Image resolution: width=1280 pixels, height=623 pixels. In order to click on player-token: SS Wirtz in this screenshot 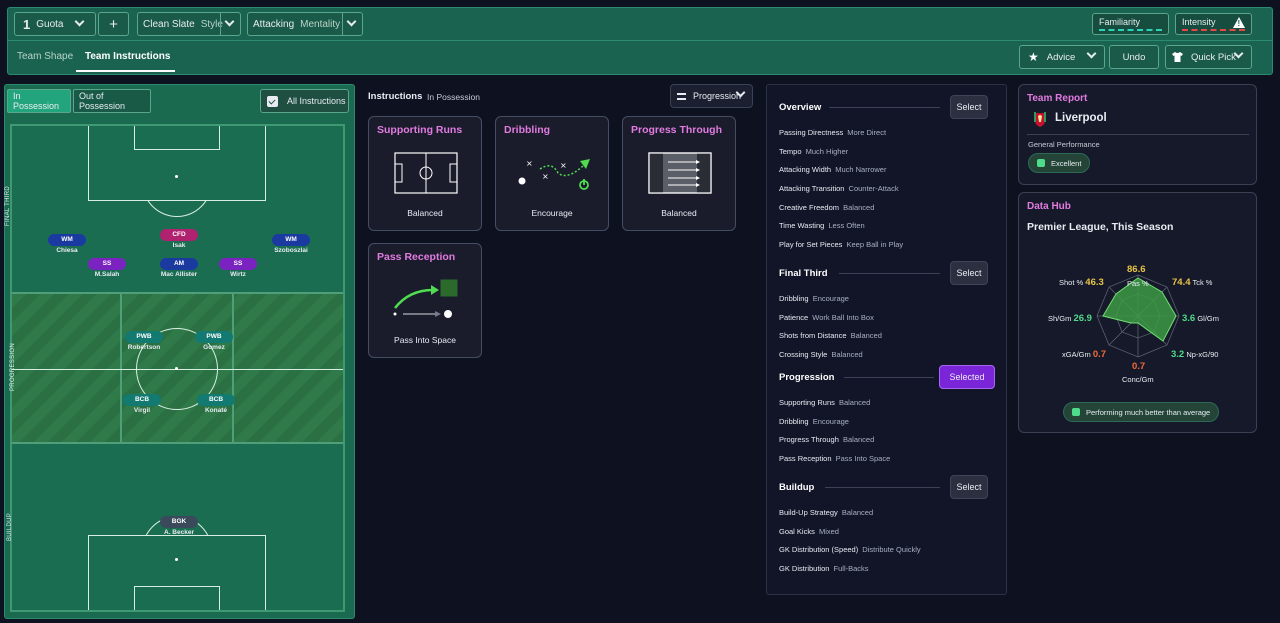, I will do `click(238, 265)`.